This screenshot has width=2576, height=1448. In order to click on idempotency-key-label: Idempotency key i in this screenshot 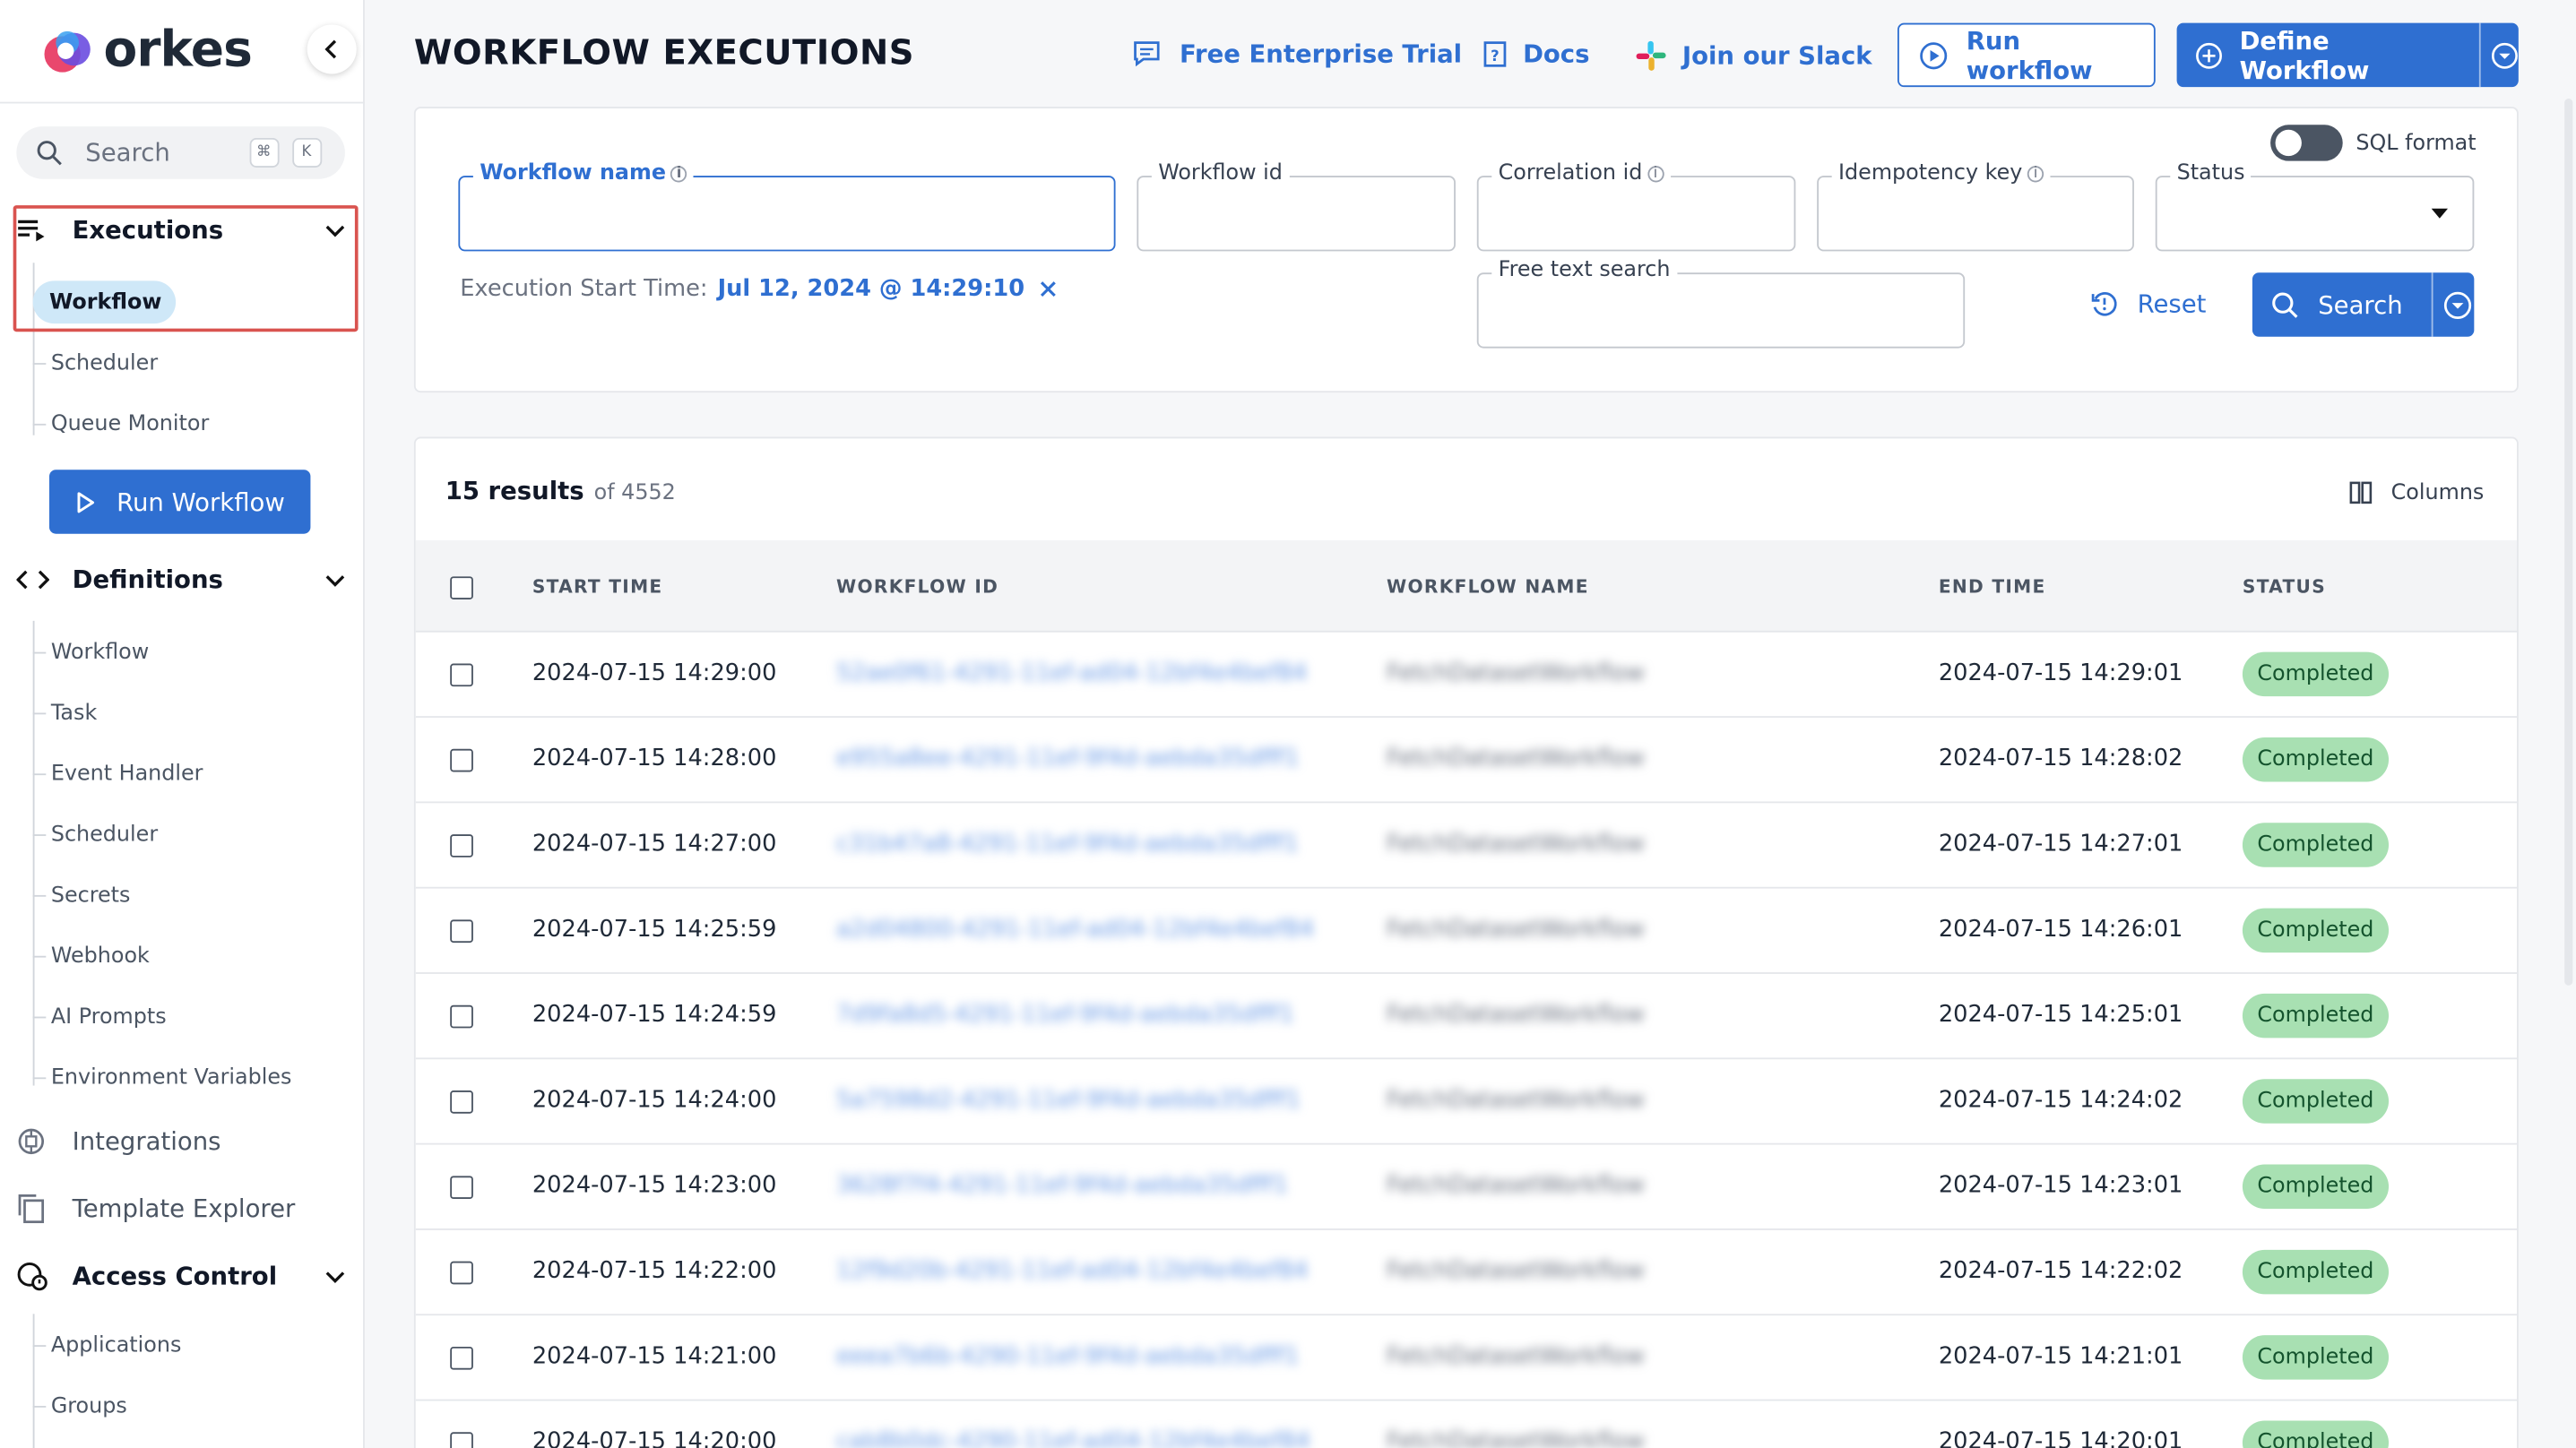, I will do `click(1941, 173)`.